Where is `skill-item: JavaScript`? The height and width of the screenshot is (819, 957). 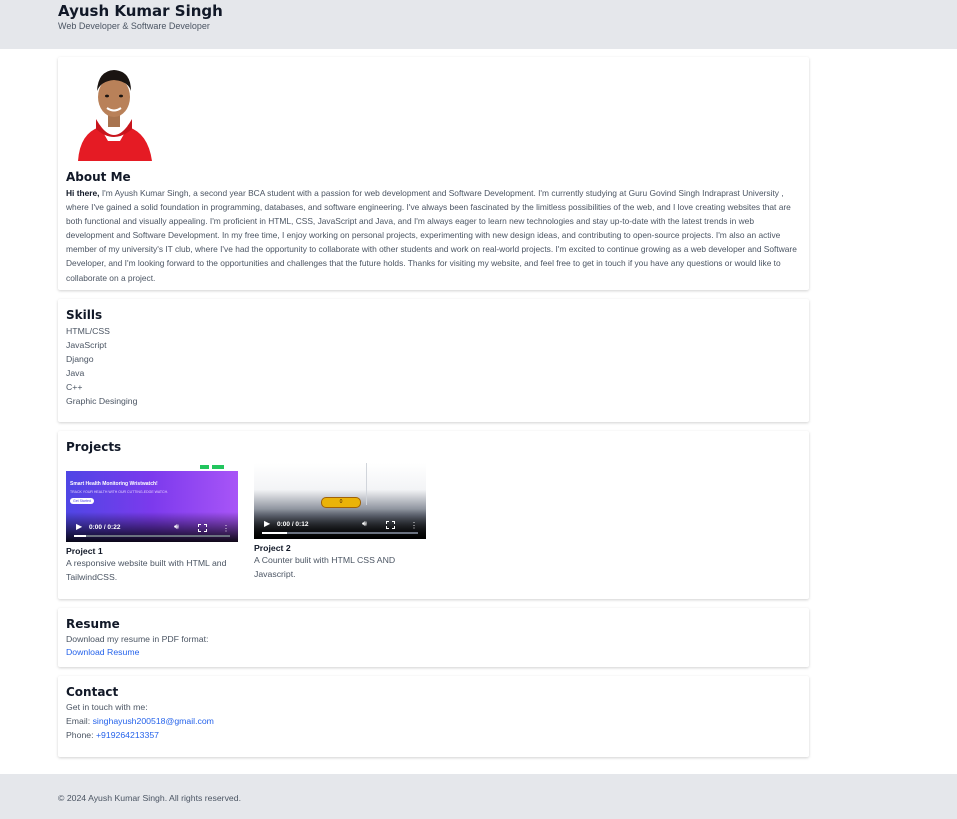 skill-item: JavaScript is located at coordinates (86, 345).